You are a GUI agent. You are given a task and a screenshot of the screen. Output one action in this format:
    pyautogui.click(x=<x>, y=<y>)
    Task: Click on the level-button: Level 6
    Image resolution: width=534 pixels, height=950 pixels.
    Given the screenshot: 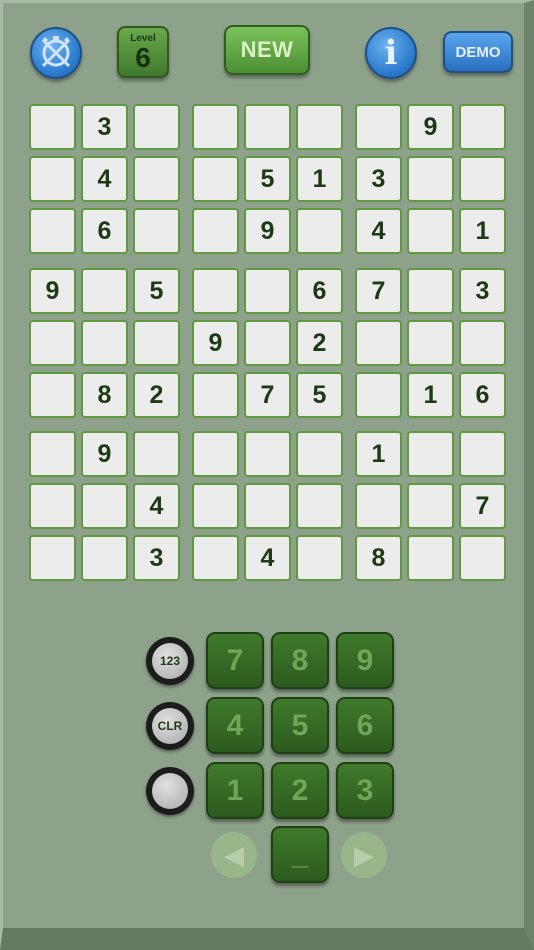 What is the action you would take?
    pyautogui.click(x=143, y=52)
    